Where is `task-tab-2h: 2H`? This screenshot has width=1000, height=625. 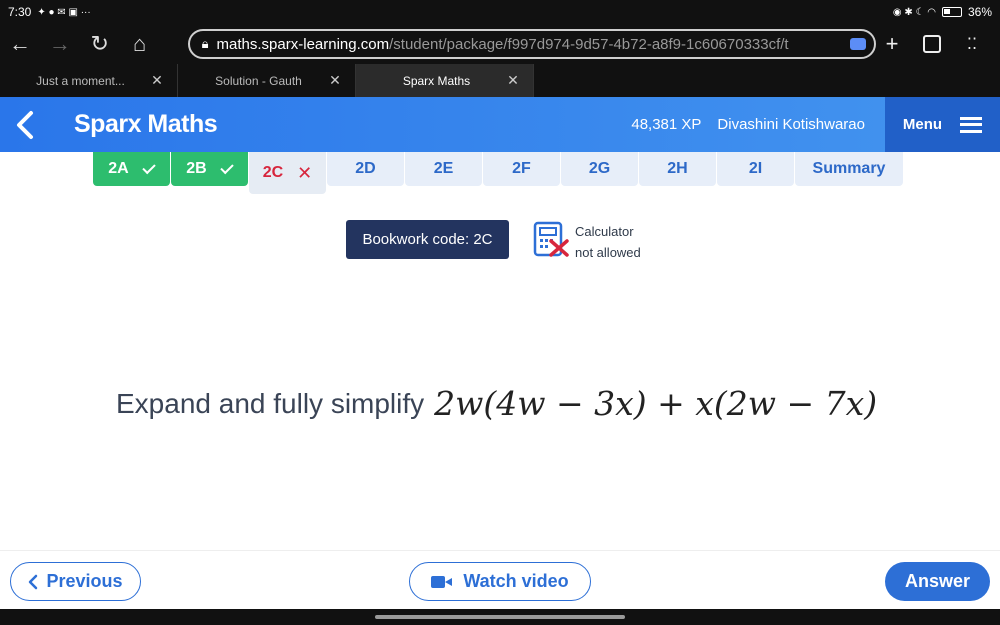 task-tab-2h: 2H is located at coordinates (677, 169).